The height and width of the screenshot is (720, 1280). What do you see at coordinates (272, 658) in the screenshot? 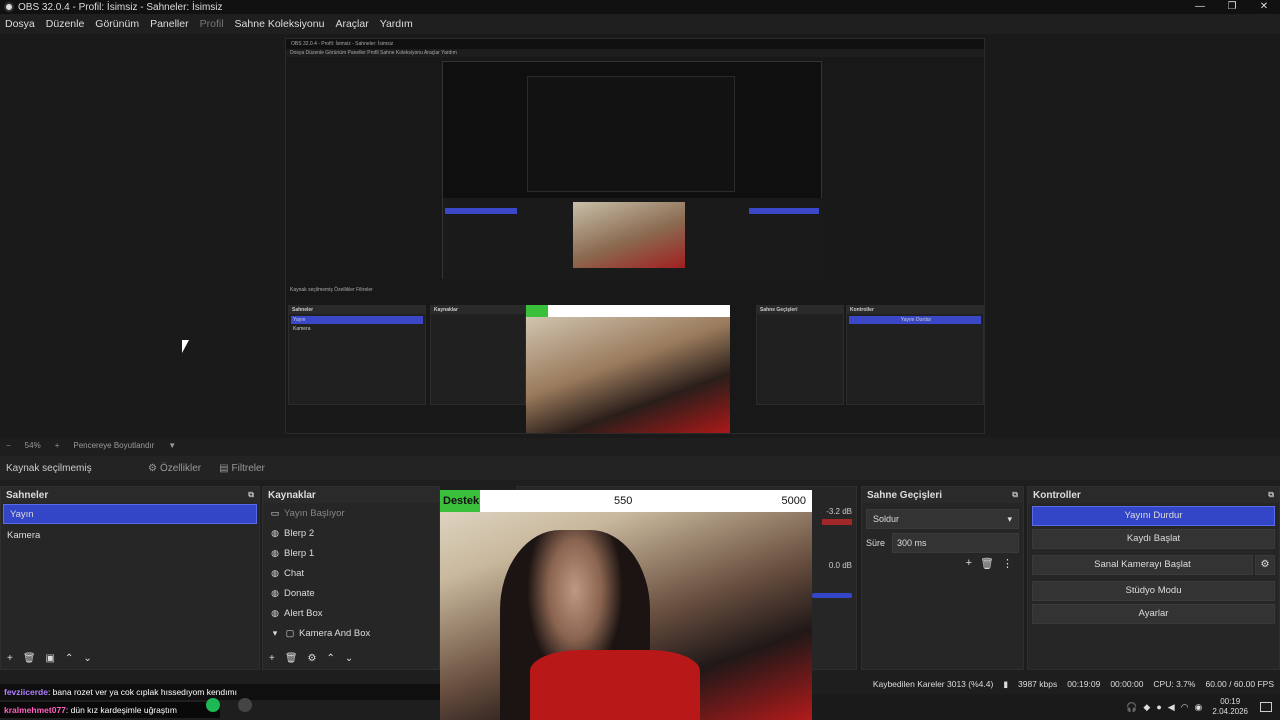
I see `add-source-button: +` at bounding box center [272, 658].